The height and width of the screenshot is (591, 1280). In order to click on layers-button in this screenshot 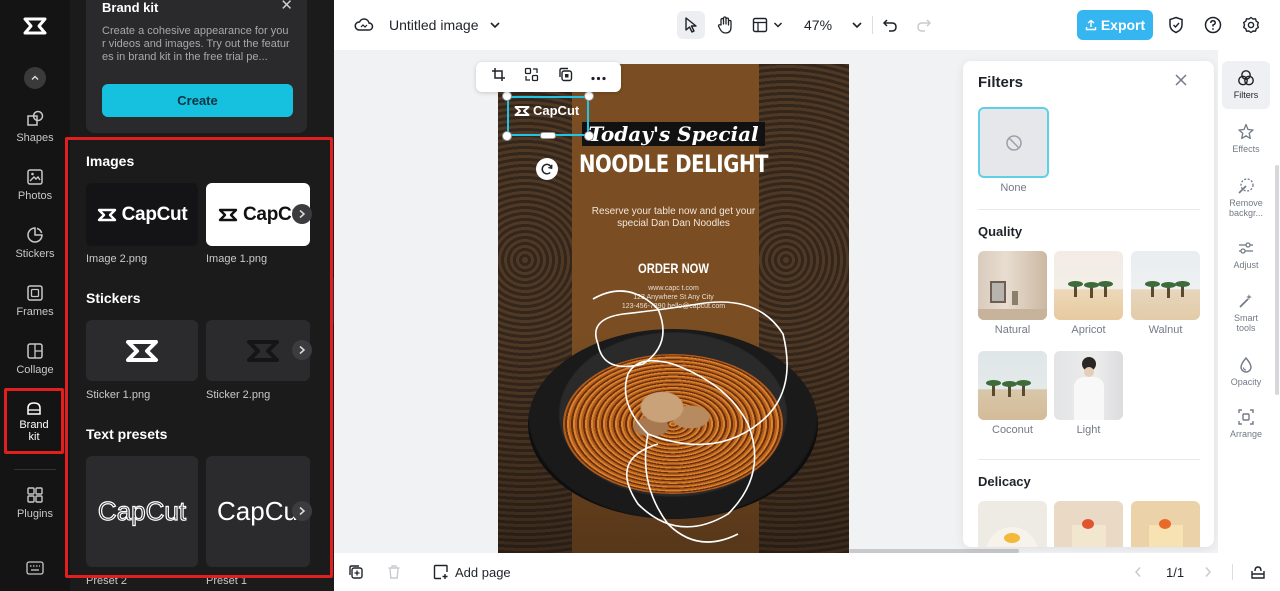, I will do `click(1258, 572)`.